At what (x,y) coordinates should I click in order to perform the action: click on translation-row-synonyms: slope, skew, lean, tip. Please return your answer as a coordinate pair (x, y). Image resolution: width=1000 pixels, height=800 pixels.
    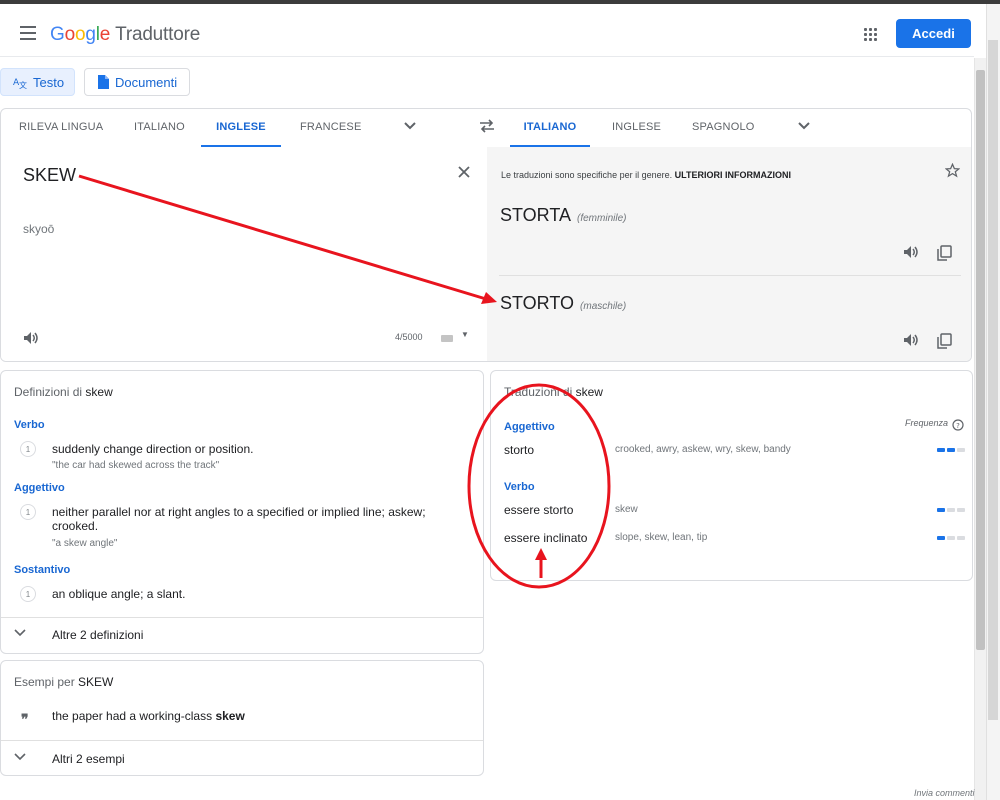
    Looking at the image, I should click on (661, 537).